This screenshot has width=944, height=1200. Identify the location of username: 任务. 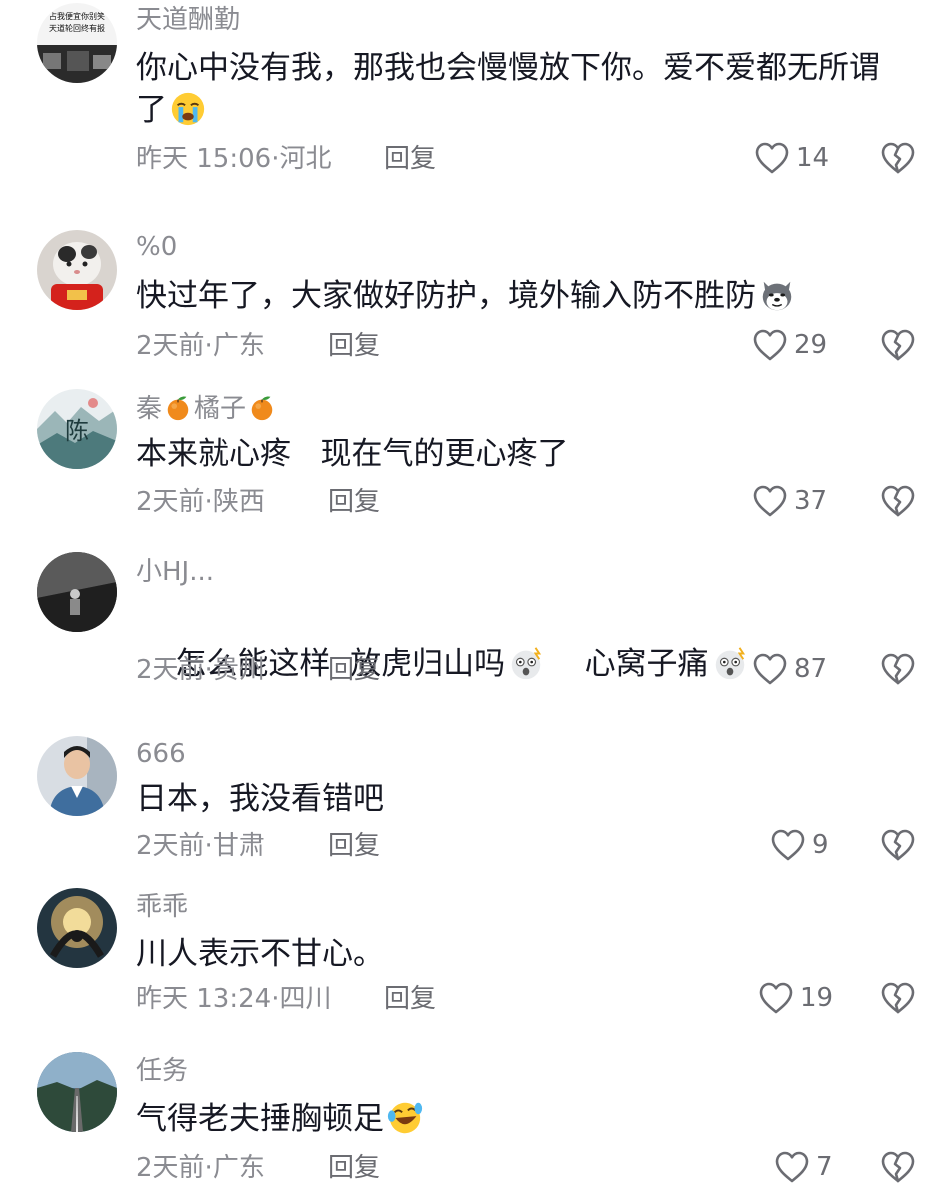
(162, 1071).